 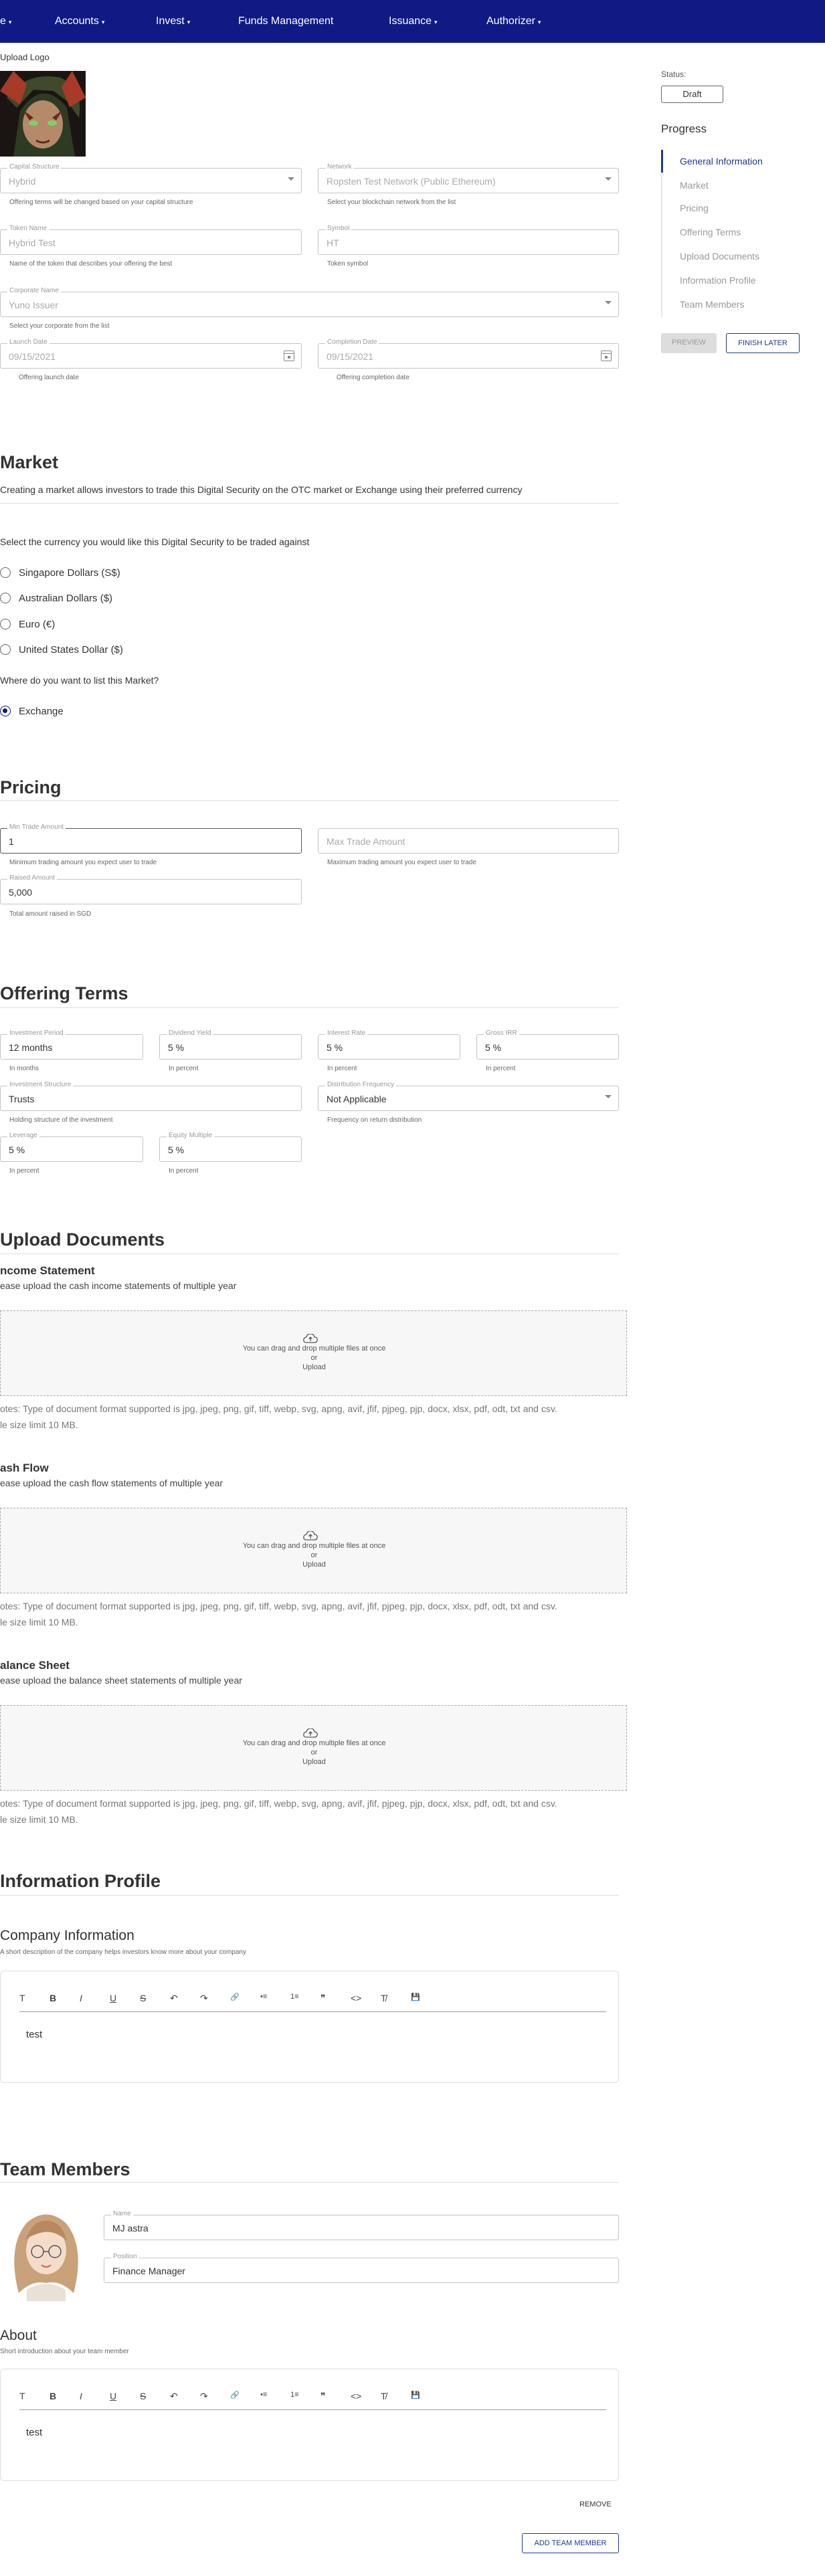 I want to click on editor-toolbar: T B I U S ↶ ↷ 🔗 •≡ 1≡ ❞ <> T̸ 💾, so click(x=230, y=2396).